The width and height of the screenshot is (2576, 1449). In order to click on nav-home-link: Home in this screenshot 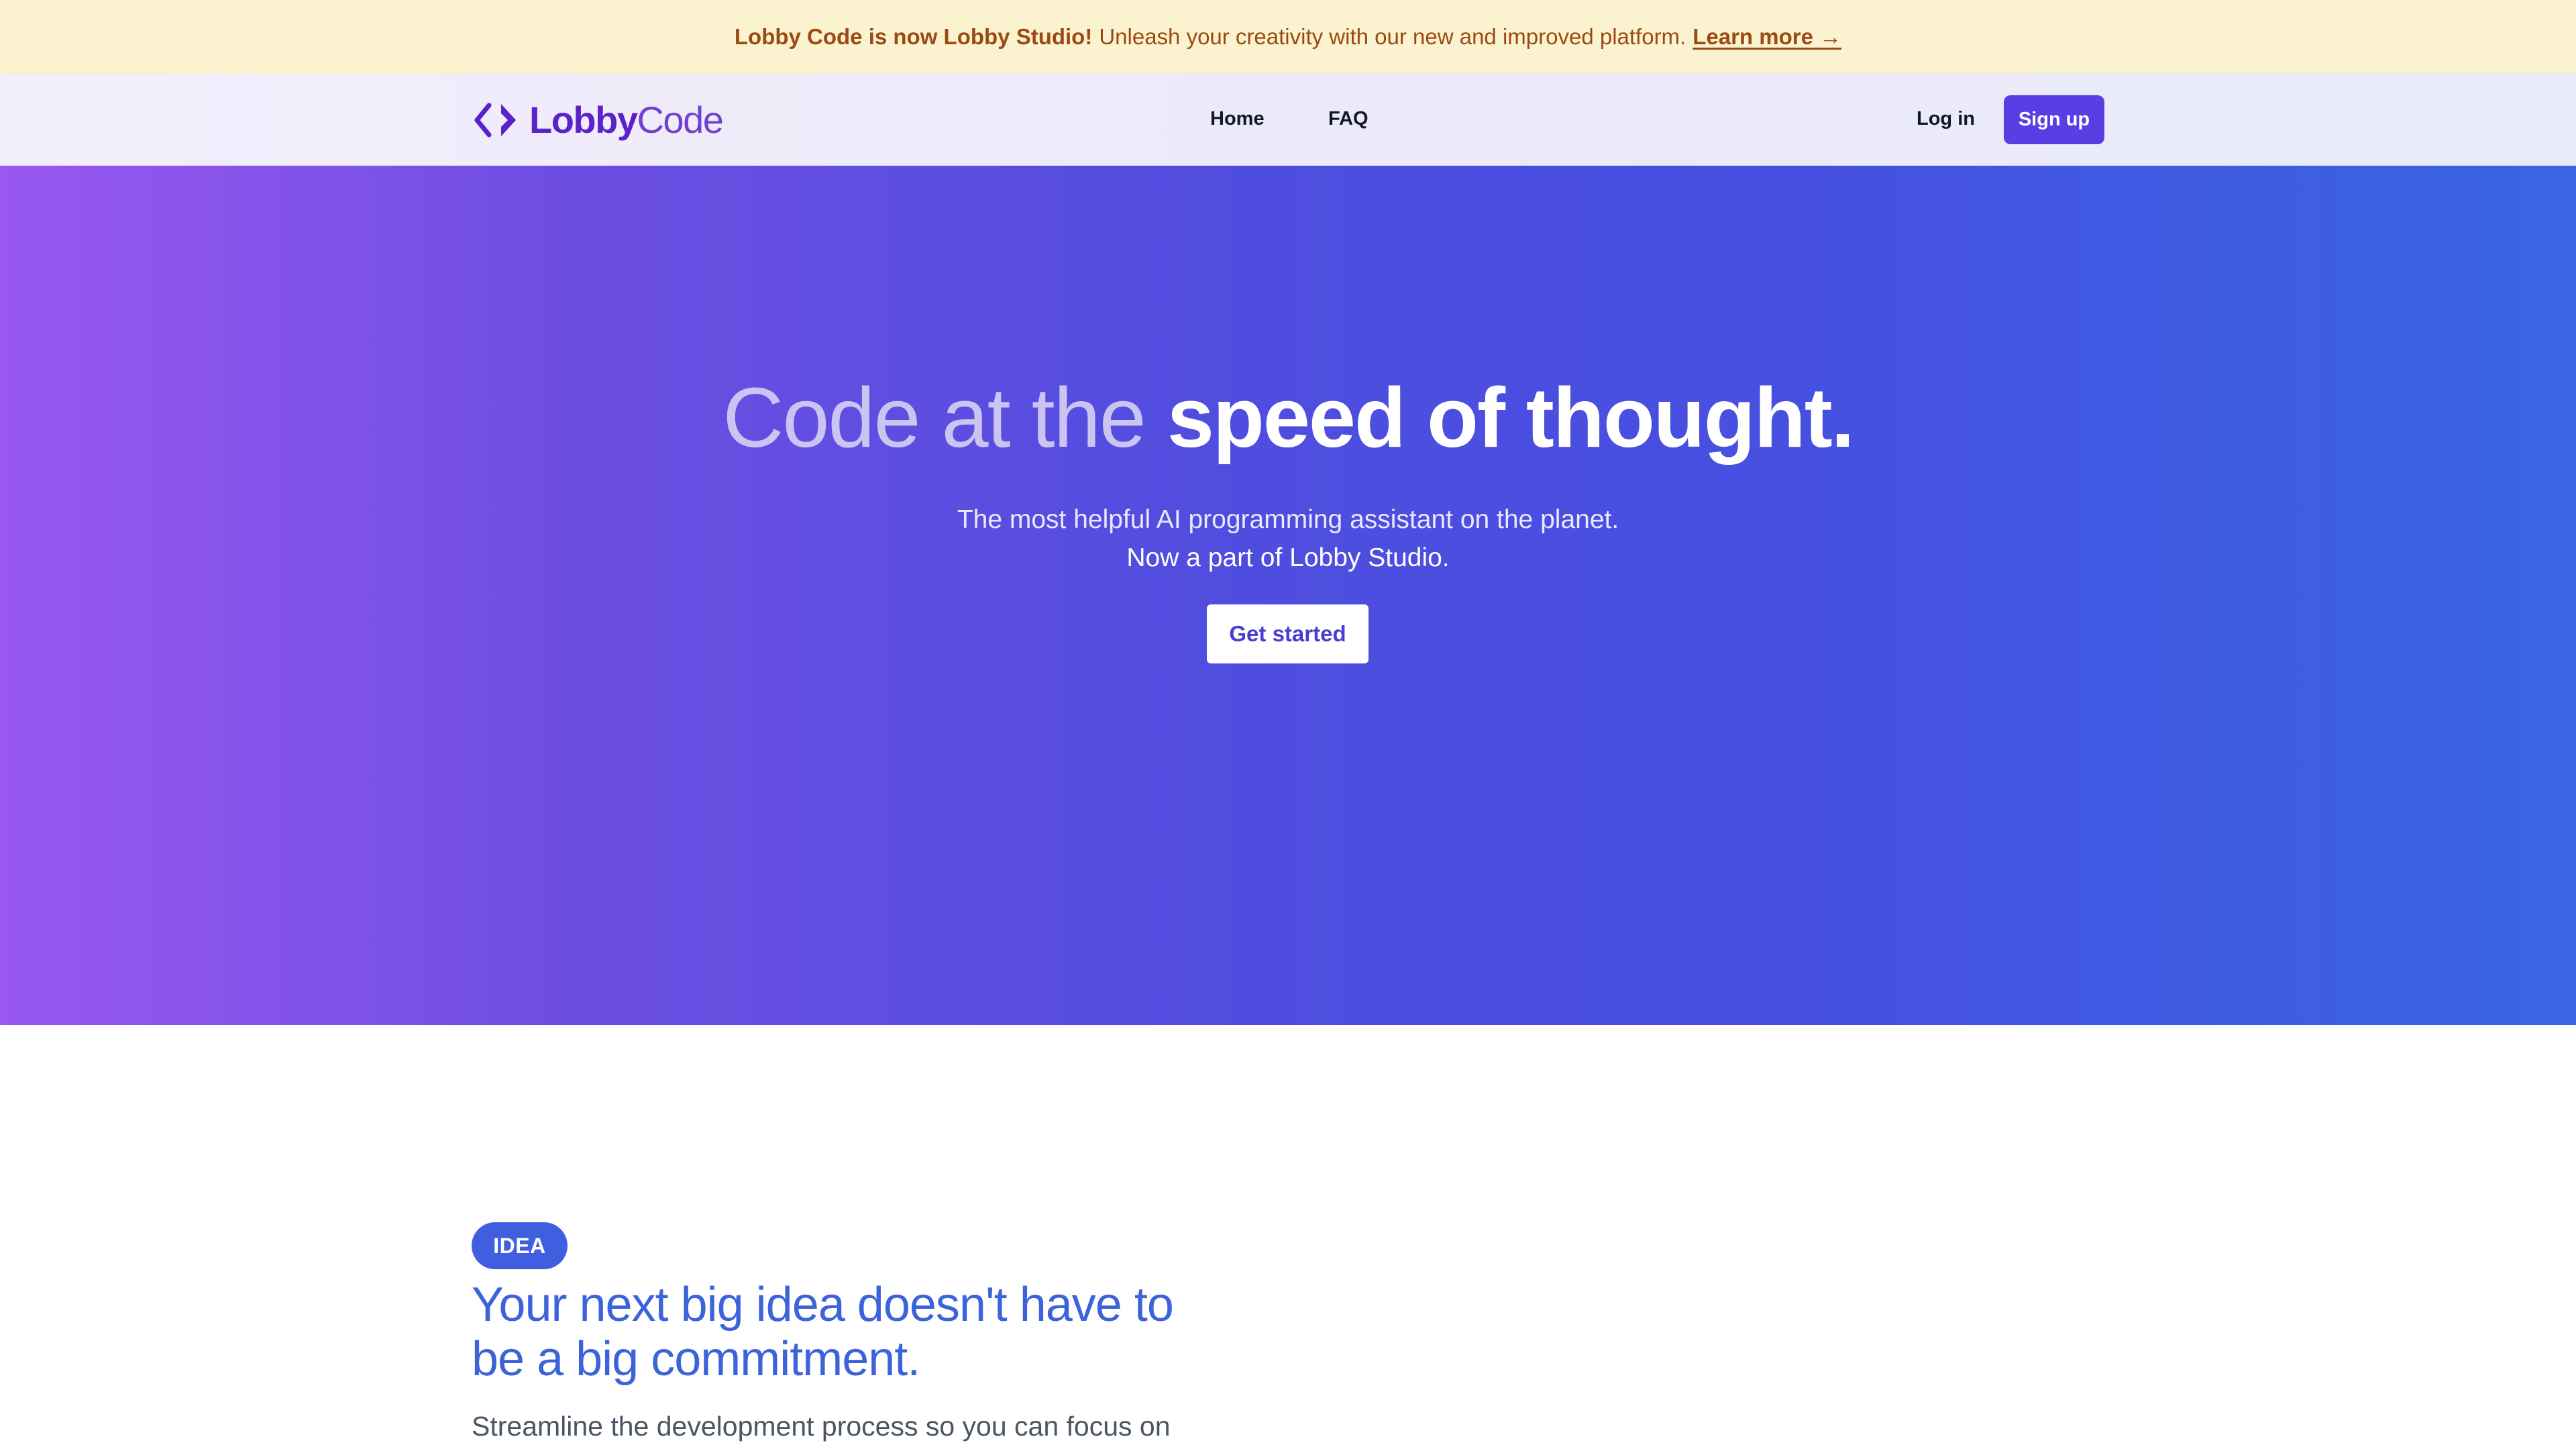, I will do `click(1237, 119)`.